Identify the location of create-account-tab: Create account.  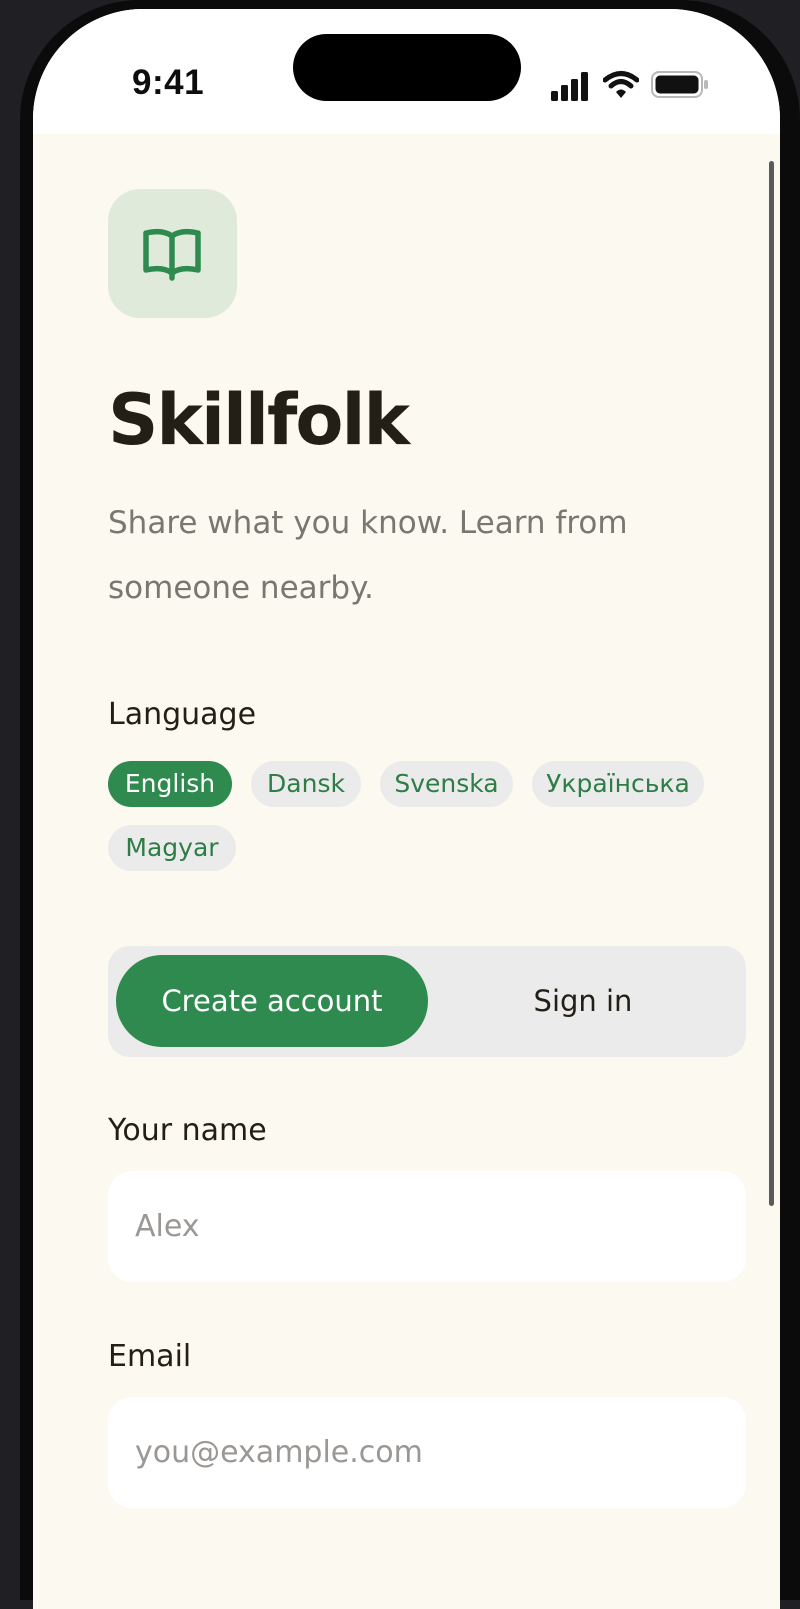
(272, 1001).